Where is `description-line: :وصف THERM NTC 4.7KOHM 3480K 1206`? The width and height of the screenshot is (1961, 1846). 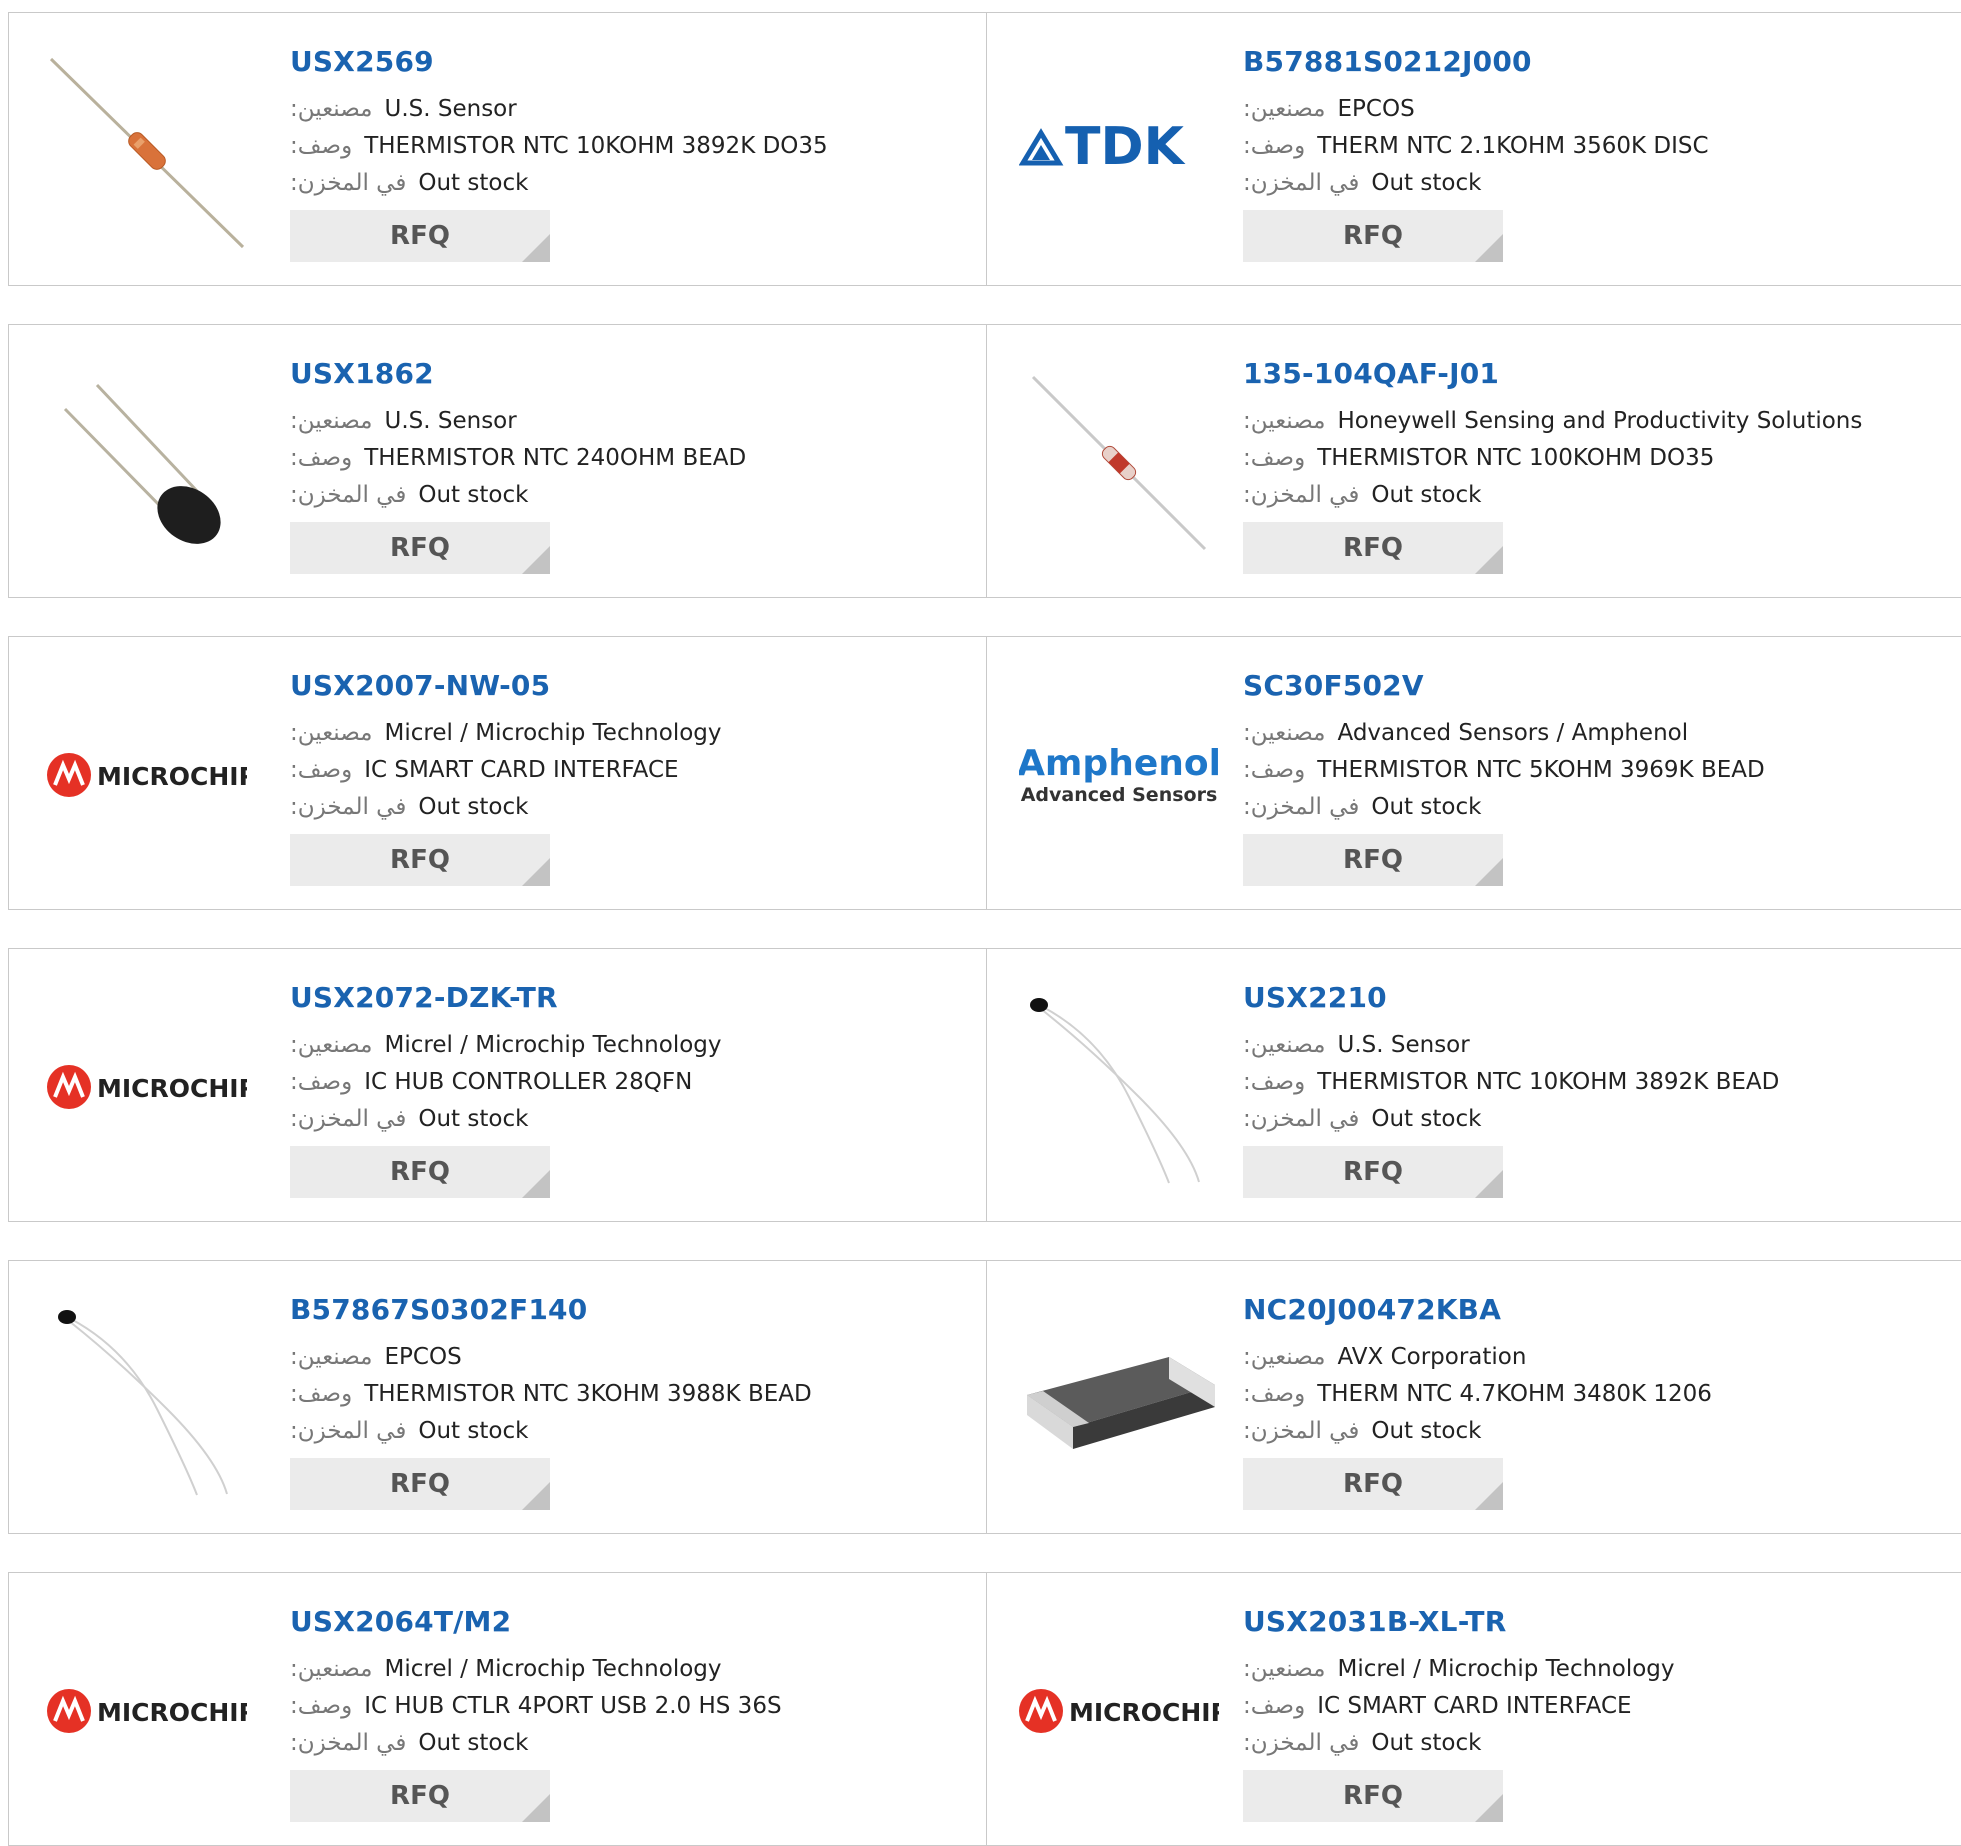 description-line: :وصف THERM NTC 4.7KOHM 3480K 1206 is located at coordinates (1477, 1394).